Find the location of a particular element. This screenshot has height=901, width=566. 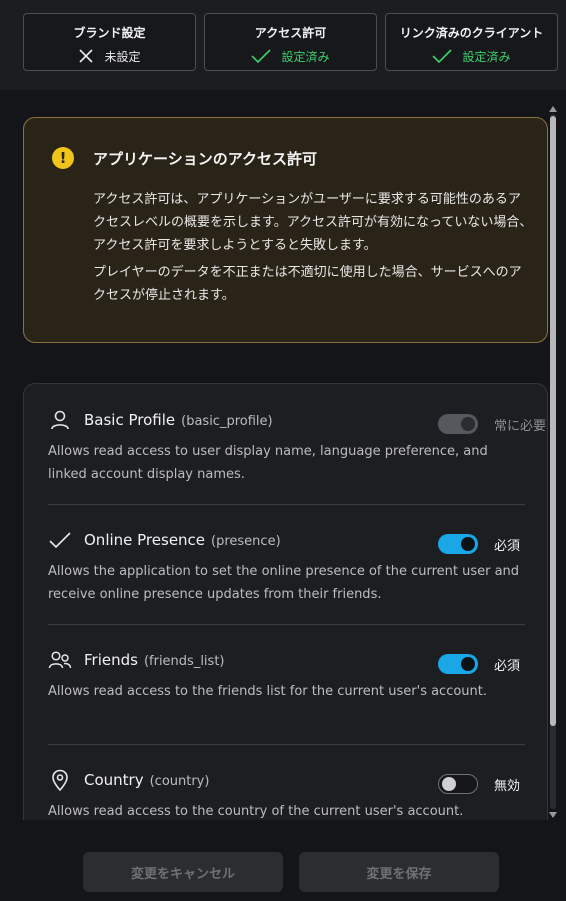

scrollbar is located at coordinates (553, 462).